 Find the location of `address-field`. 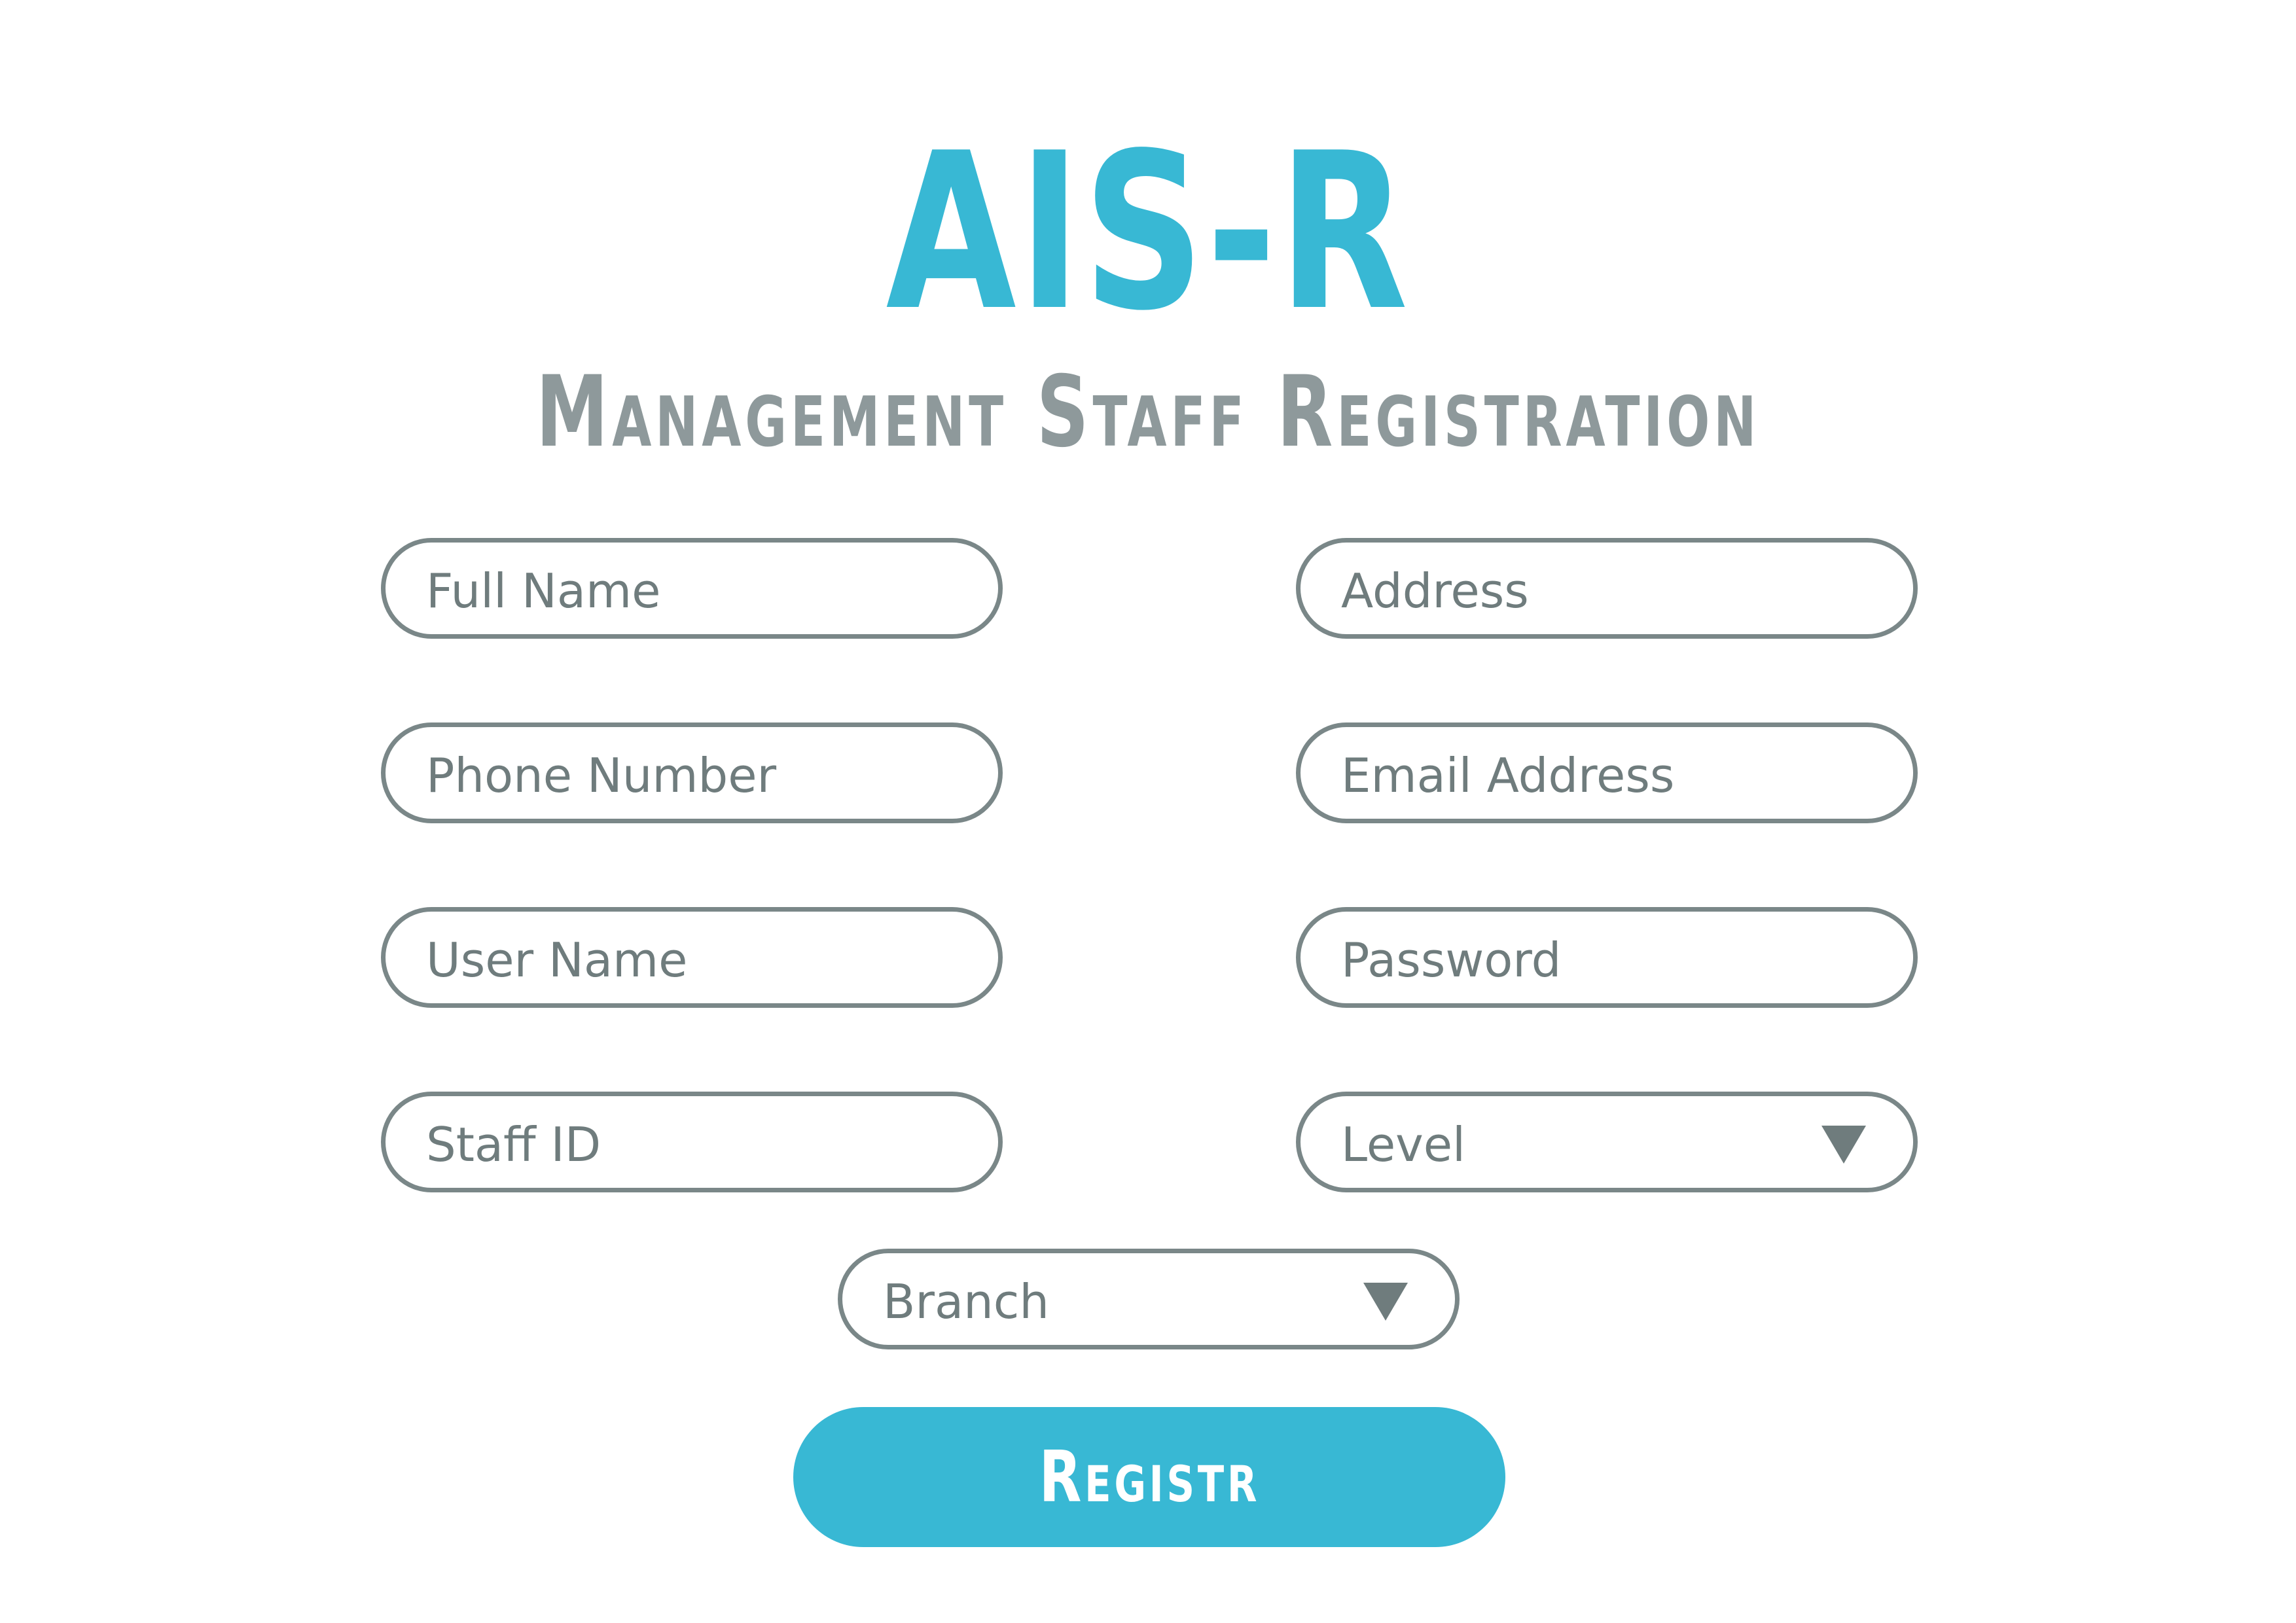

address-field is located at coordinates (1607, 588).